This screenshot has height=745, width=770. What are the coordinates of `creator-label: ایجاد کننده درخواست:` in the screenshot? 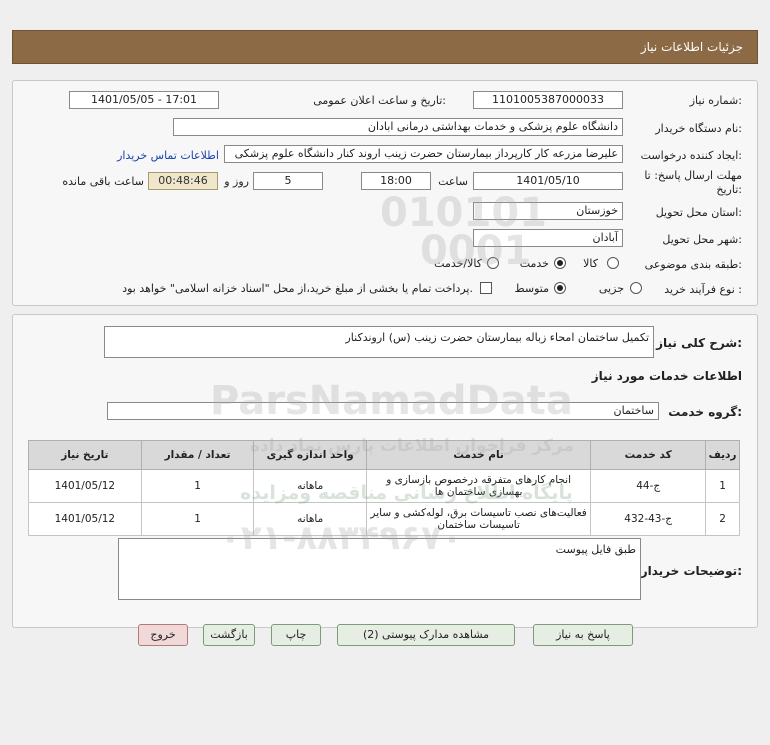 It's located at (691, 155).